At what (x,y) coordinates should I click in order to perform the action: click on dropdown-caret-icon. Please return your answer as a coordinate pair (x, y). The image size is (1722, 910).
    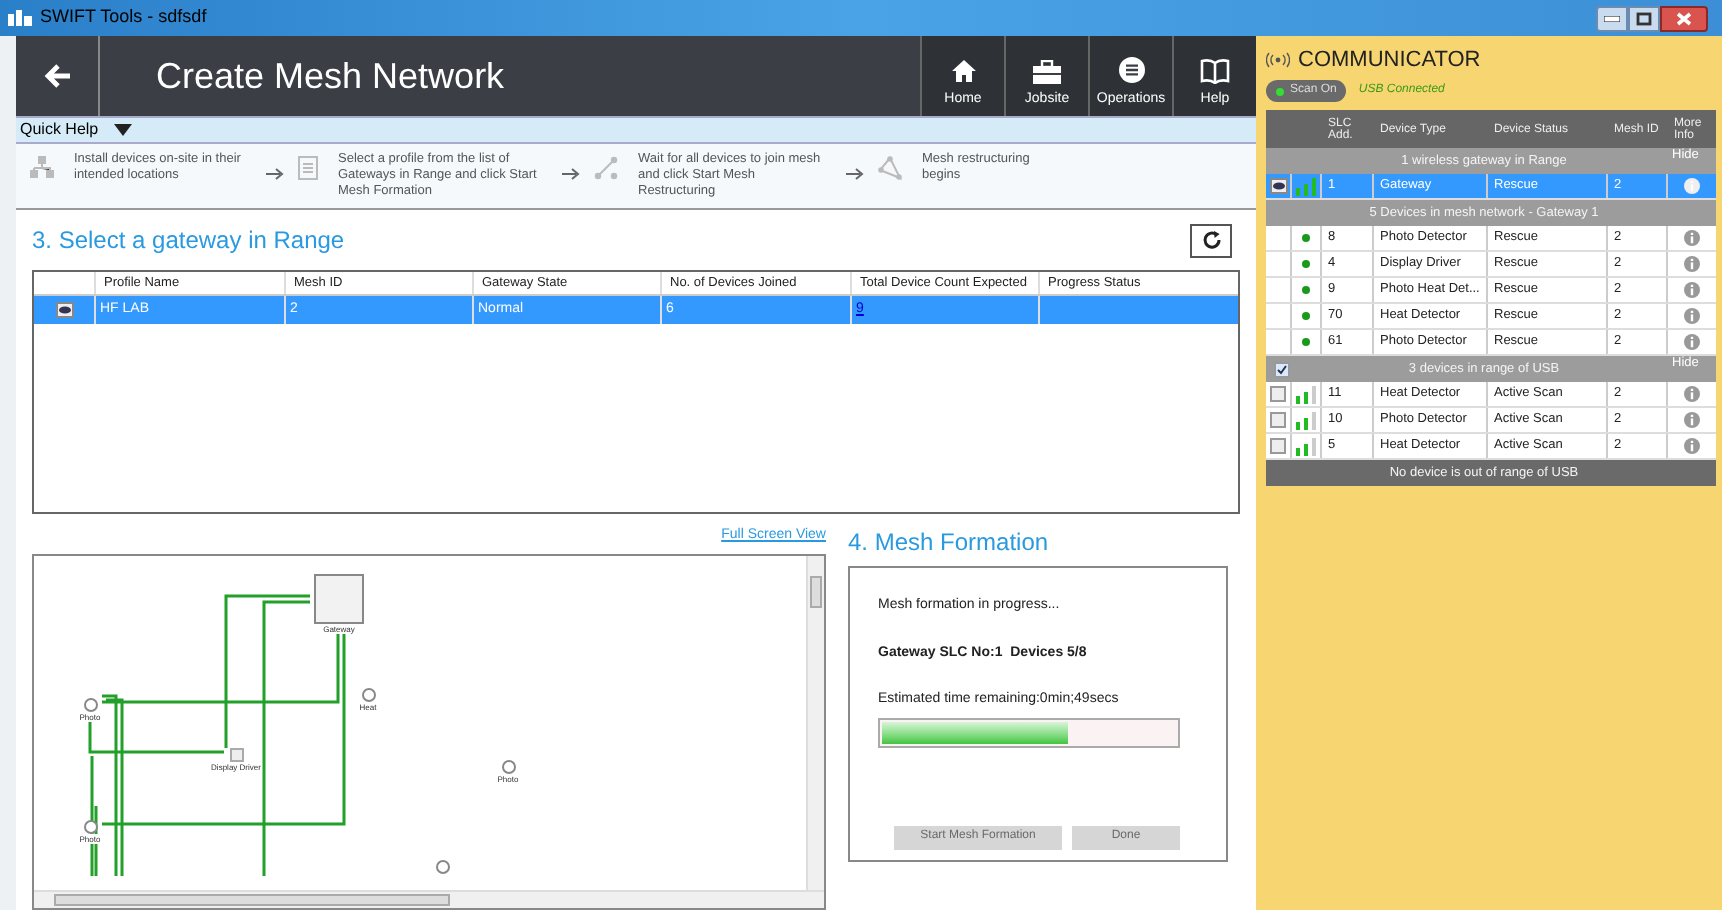
    Looking at the image, I should click on (123, 130).